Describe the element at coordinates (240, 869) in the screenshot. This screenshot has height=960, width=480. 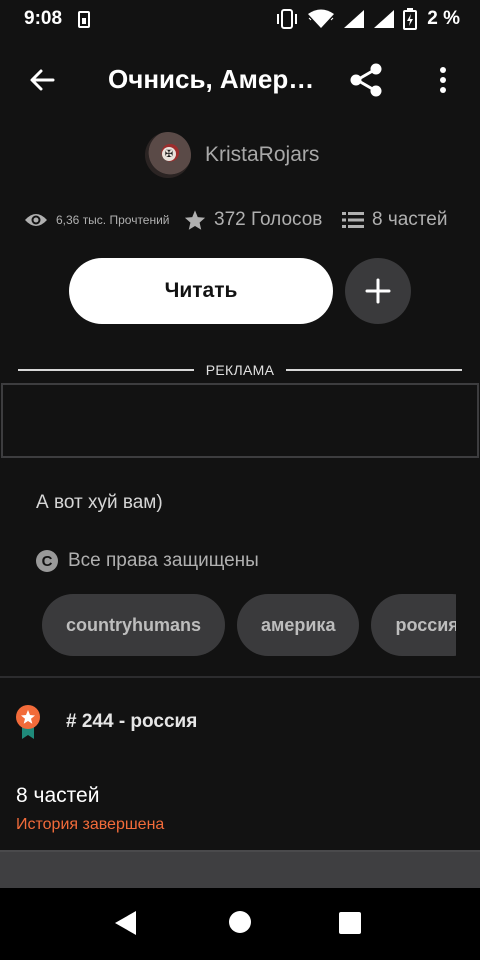
I see `bottom-panel` at that location.